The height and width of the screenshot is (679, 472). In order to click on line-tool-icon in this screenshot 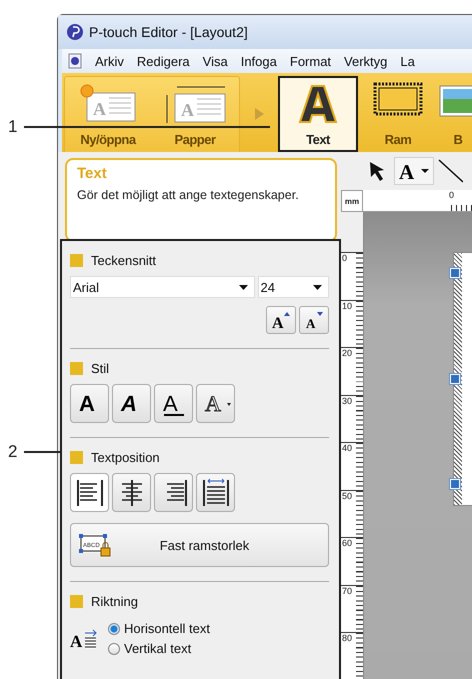, I will do `click(450, 171)`.